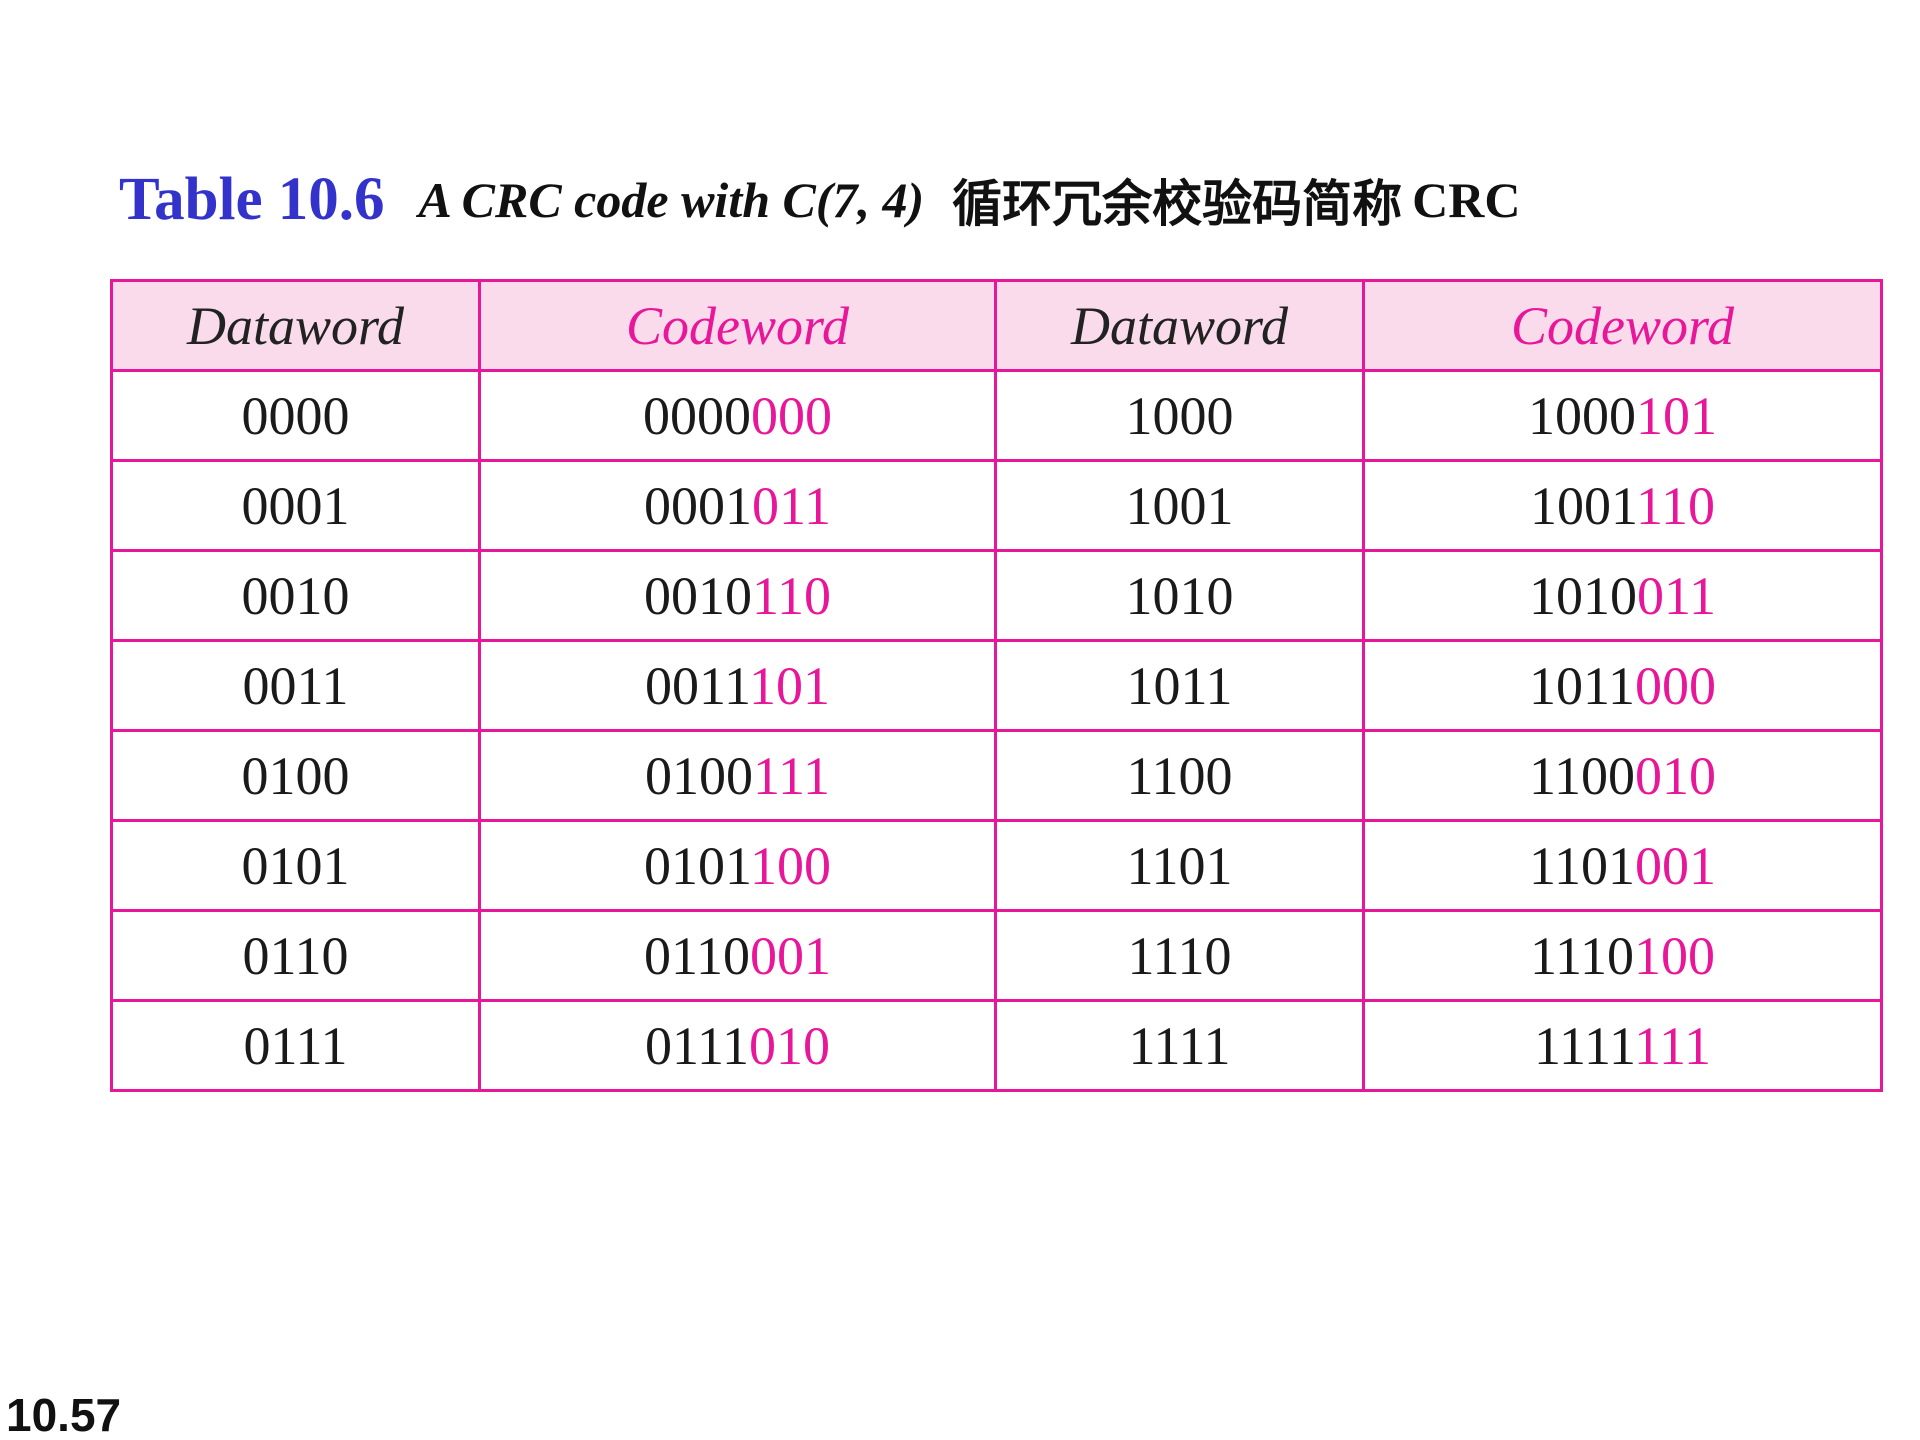 The image size is (1920, 1440). What do you see at coordinates (295, 685) in the screenshot?
I see `dataword-cell-left: 0011` at bounding box center [295, 685].